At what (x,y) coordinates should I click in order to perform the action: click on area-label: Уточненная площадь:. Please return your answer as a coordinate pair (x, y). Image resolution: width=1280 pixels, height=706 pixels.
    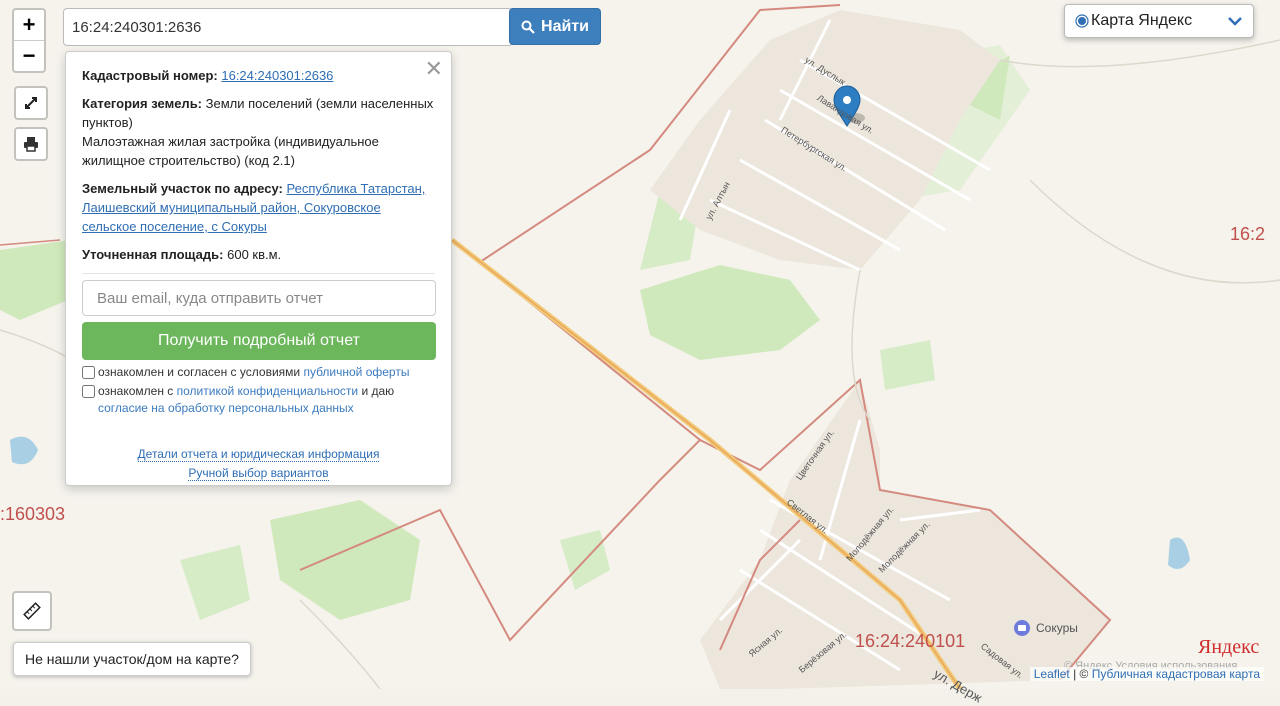
    Looking at the image, I should click on (153, 254).